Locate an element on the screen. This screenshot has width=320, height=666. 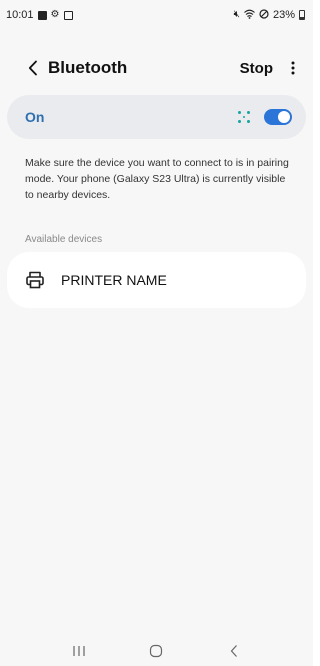
no-signal-icon is located at coordinates (264, 15).